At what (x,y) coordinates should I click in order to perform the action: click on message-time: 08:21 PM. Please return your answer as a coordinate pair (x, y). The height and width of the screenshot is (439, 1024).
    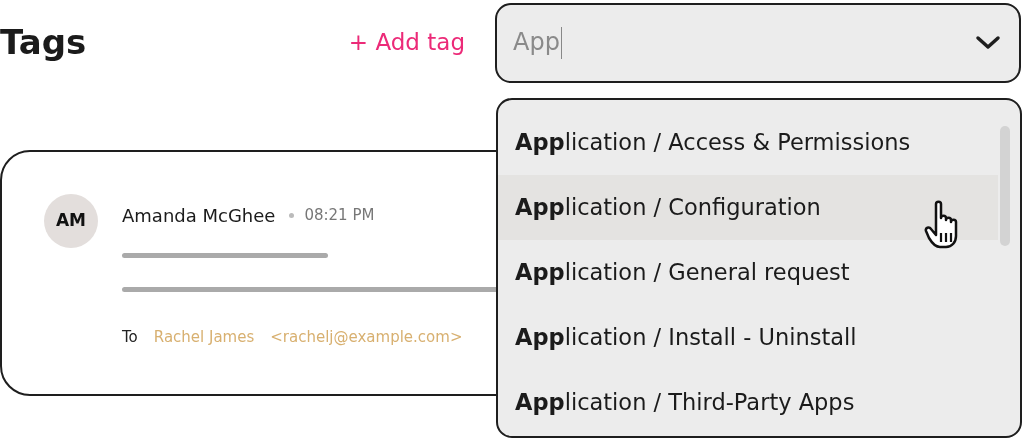
    Looking at the image, I should click on (339, 216).